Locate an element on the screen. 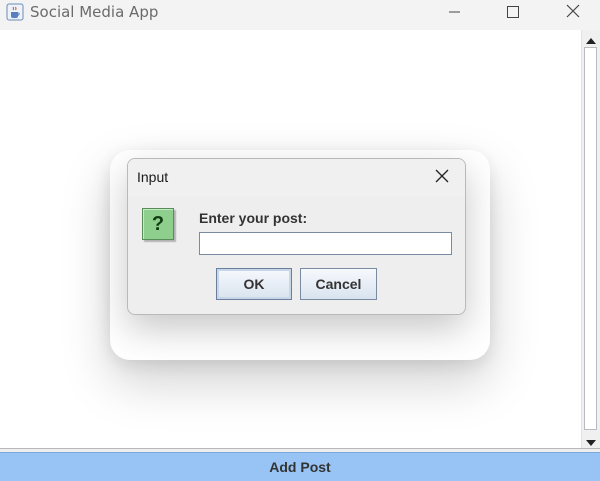 The width and height of the screenshot is (600, 481). minimize-icon is located at coordinates (455, 12).